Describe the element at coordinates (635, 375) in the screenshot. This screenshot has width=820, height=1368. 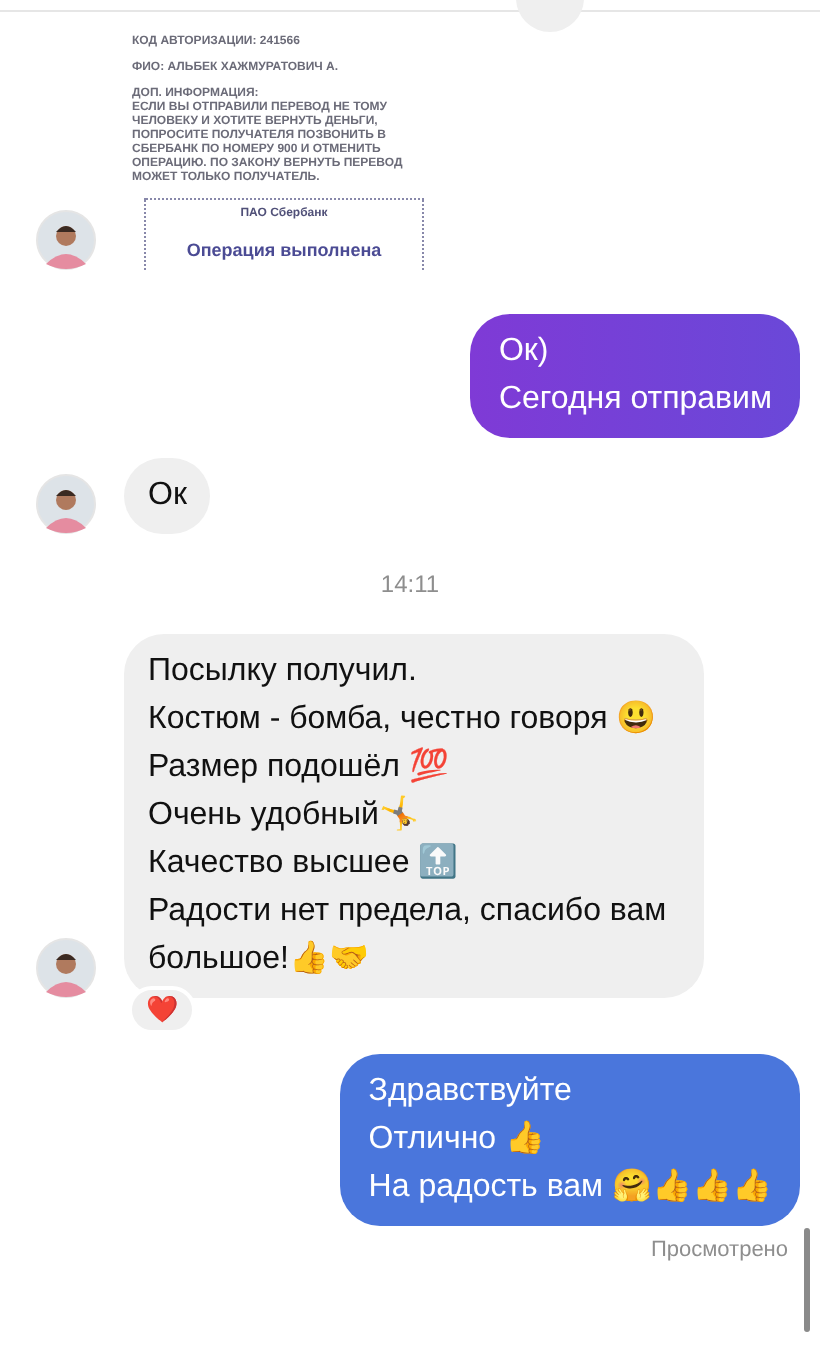
I see `message-bubble: Ок) Сегодня отправим` at that location.